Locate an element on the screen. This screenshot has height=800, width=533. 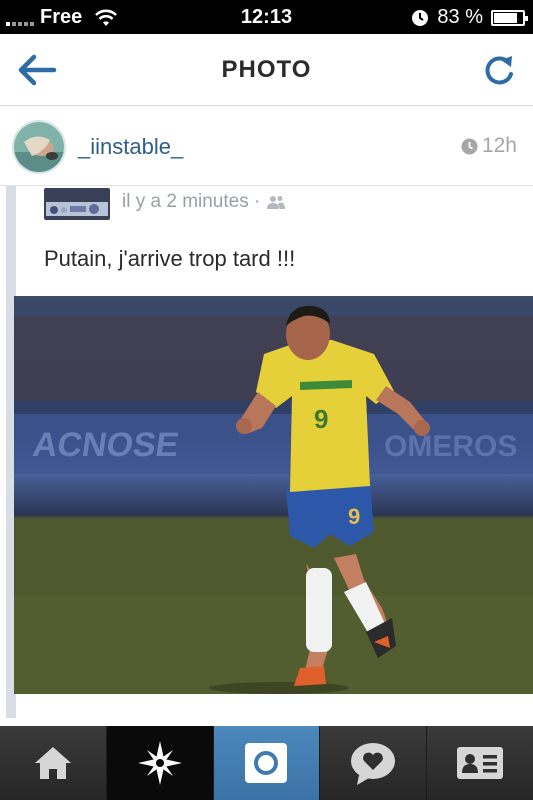
activity-icon is located at coordinates (373, 764).